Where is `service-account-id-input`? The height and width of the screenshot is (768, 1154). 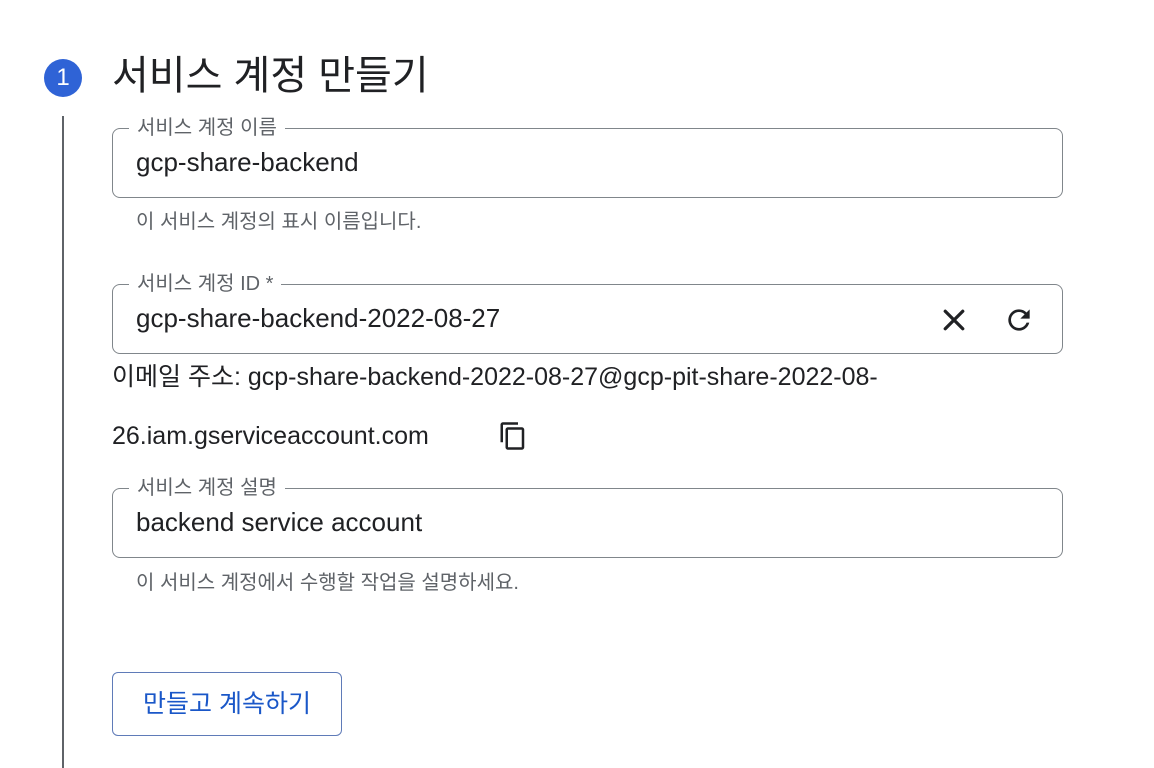
service-account-id-input is located at coordinates (529, 318).